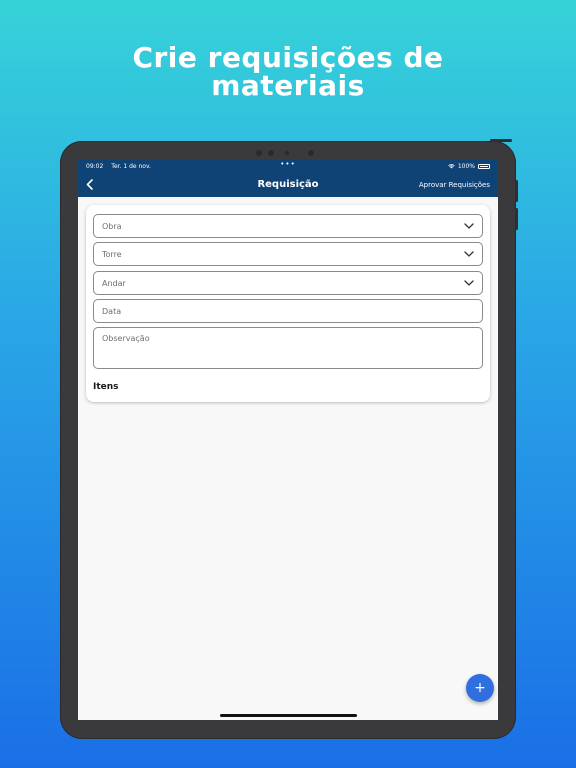 This screenshot has height=768, width=576. I want to click on torre-placeholder: Torre, so click(112, 254).